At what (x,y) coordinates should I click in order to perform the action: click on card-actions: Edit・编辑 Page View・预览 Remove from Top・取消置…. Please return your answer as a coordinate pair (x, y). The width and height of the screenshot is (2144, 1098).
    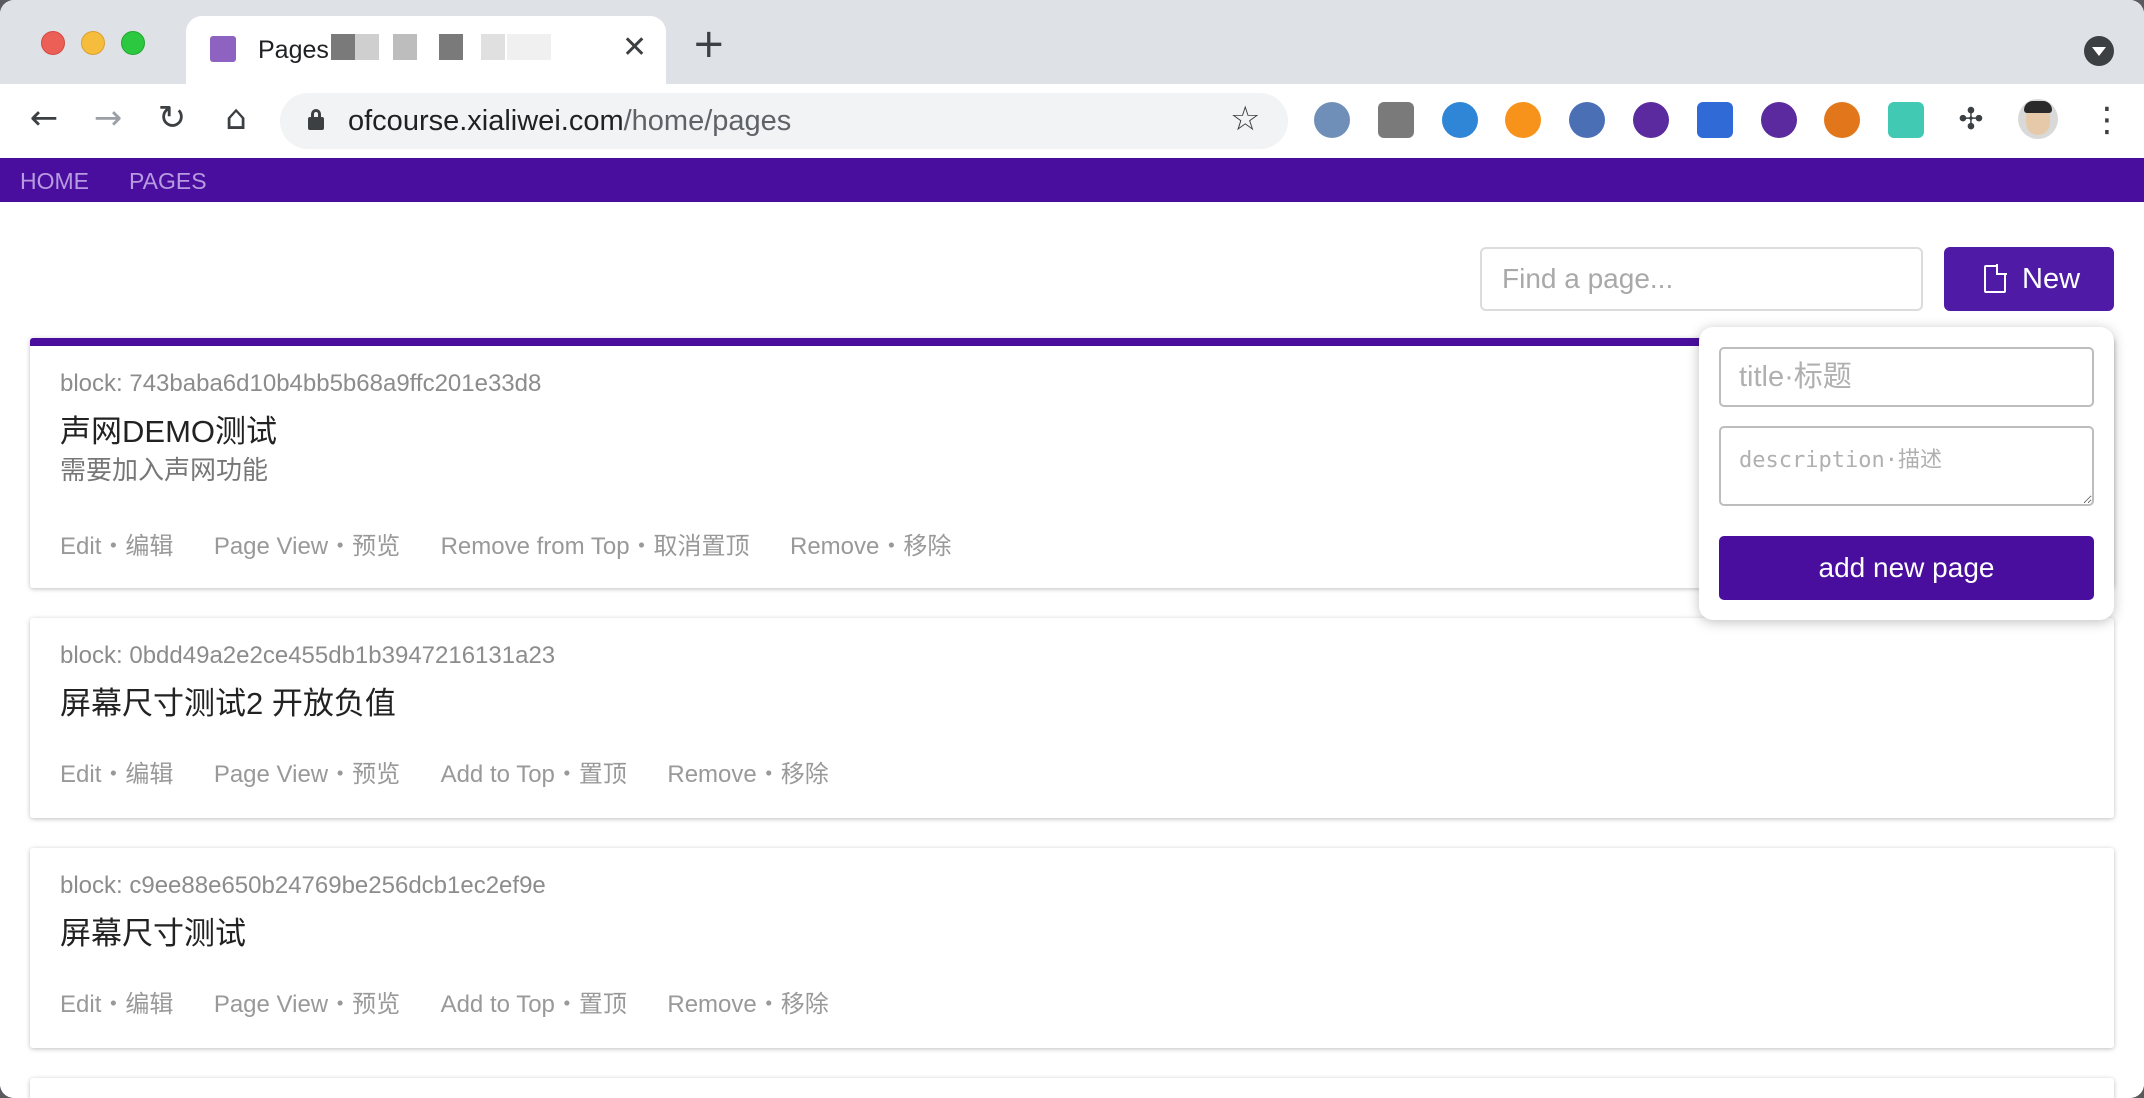
    Looking at the image, I should click on (523, 543).